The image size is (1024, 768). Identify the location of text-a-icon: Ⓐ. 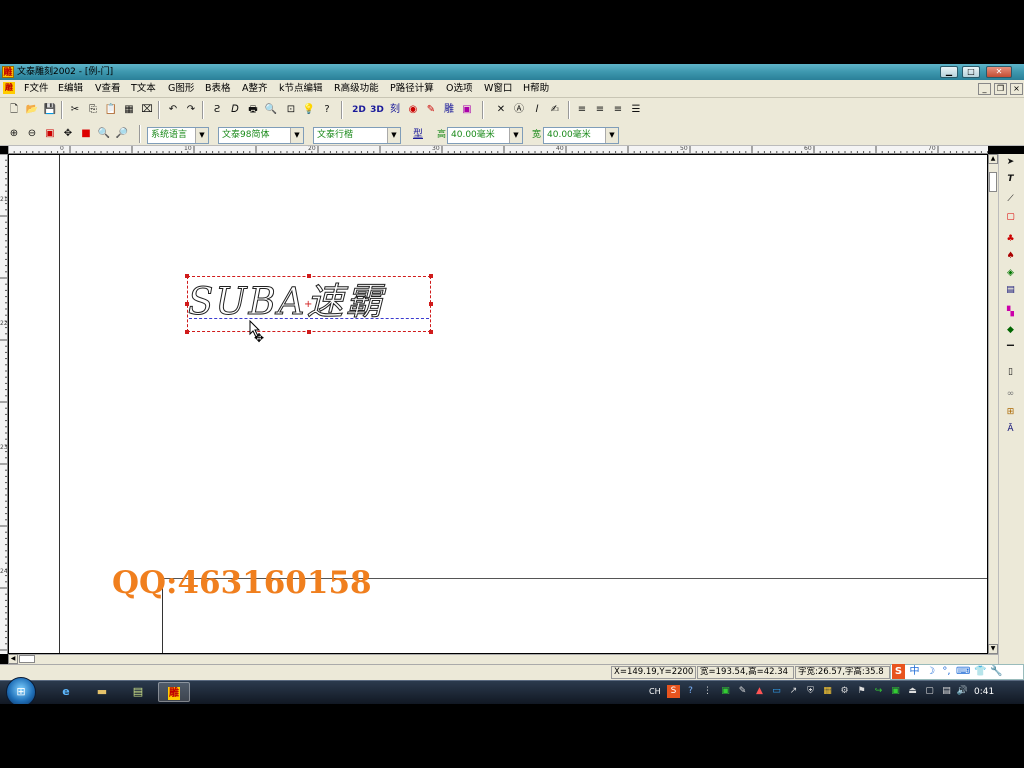
(519, 110).